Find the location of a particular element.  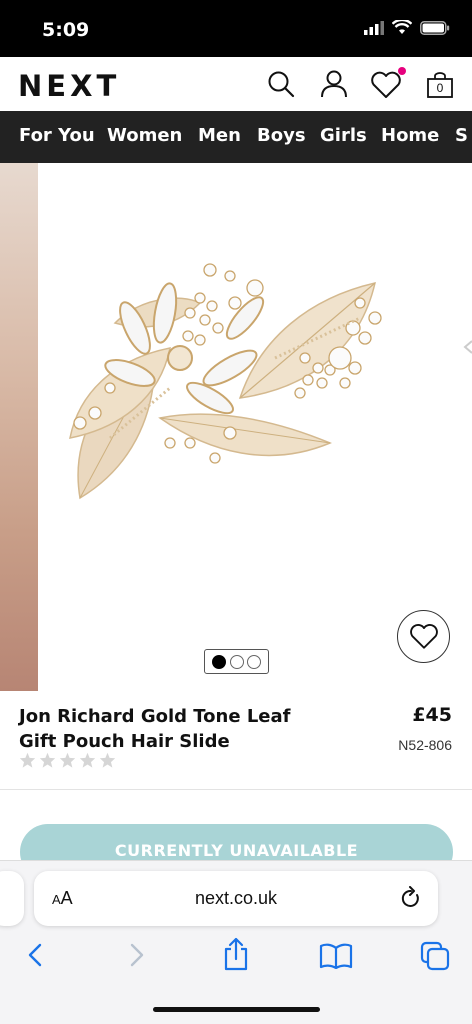

next-logo: NEXT is located at coordinates (69, 86).